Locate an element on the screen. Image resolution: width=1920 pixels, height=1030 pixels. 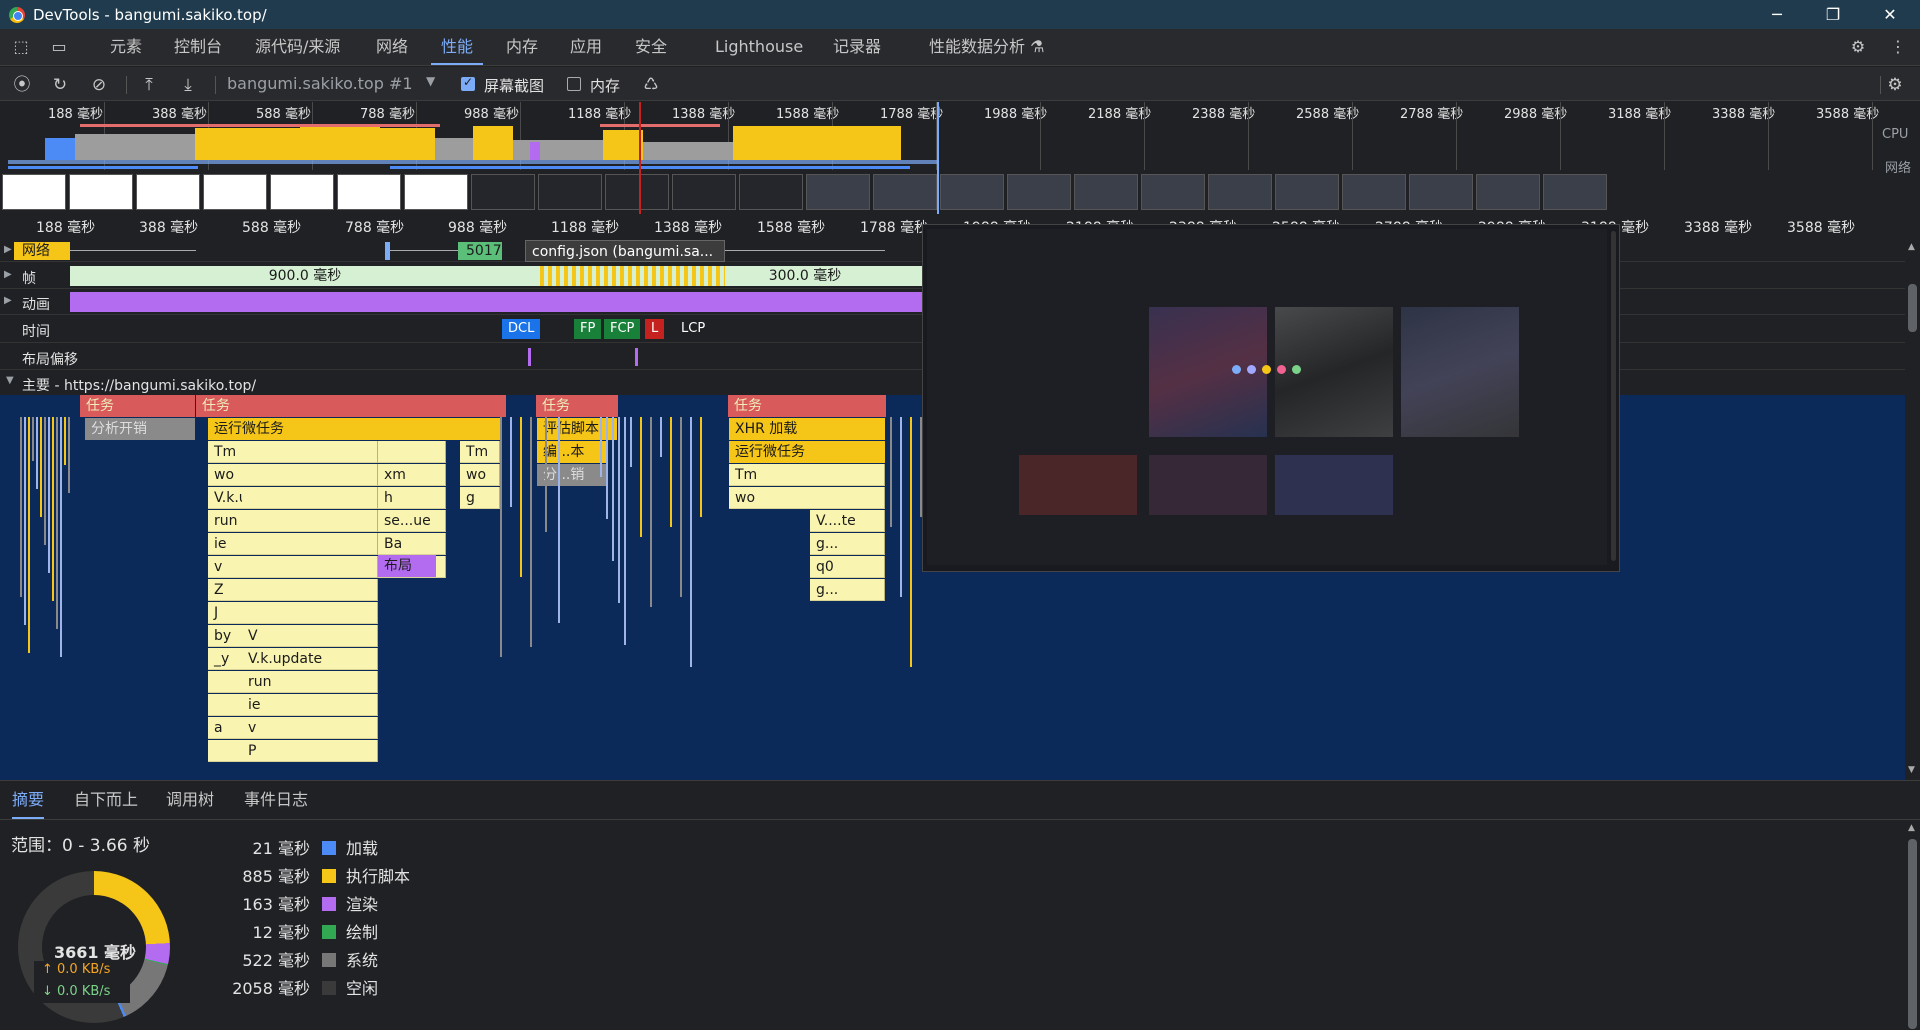
recording-select: bangumi.sakiko.top #1 is located at coordinates (320, 84).